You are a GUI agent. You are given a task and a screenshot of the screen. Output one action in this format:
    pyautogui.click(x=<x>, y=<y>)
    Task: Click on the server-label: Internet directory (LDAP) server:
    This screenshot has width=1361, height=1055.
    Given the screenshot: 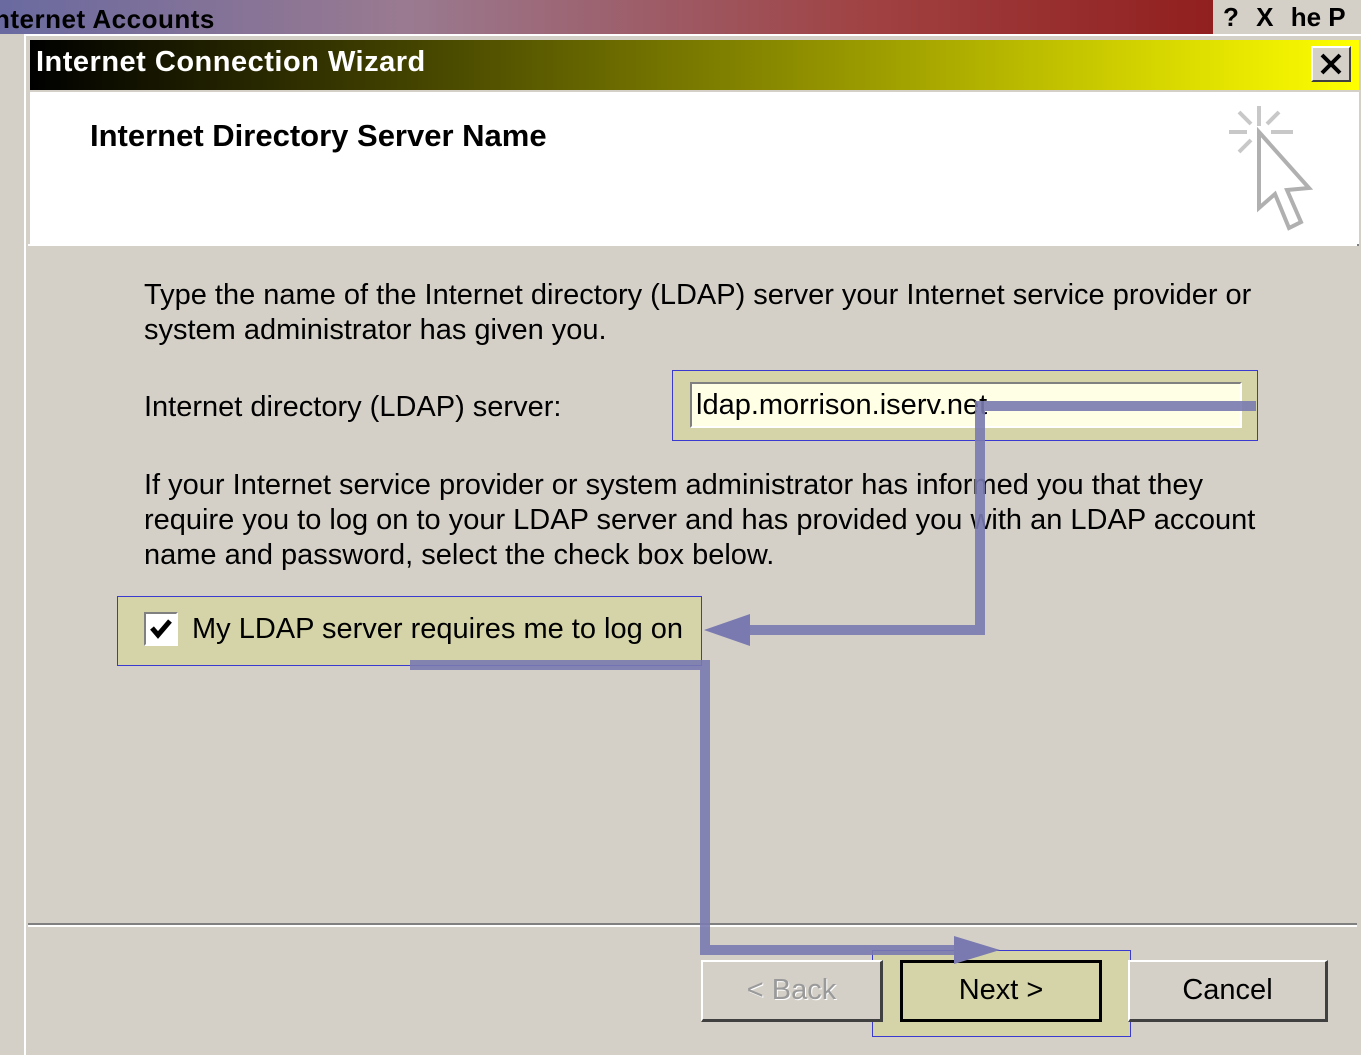 What is the action you would take?
    pyautogui.click(x=353, y=407)
    